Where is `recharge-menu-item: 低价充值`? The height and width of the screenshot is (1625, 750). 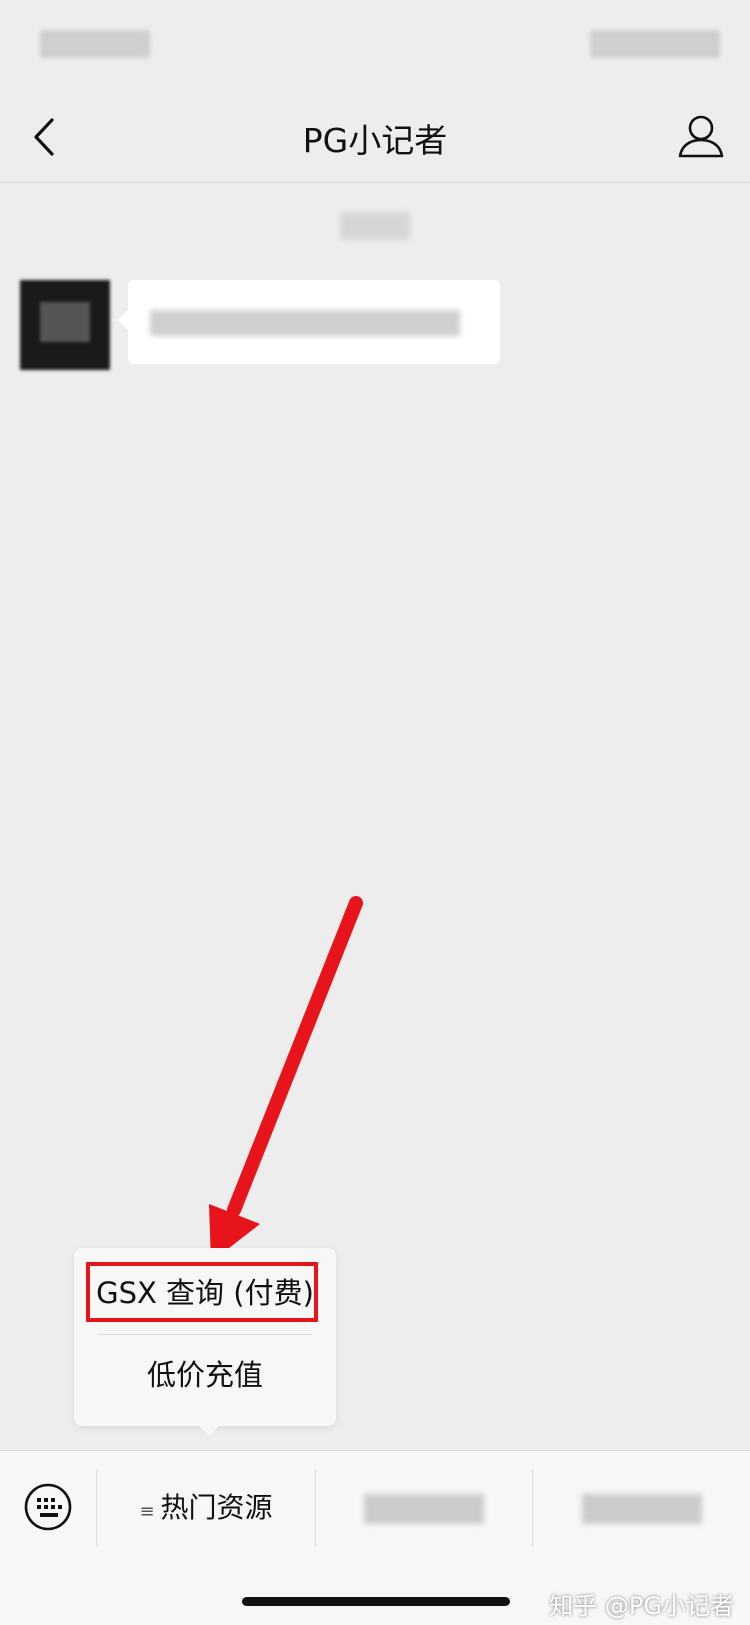 recharge-menu-item: 低价充值 is located at coordinates (205, 1375).